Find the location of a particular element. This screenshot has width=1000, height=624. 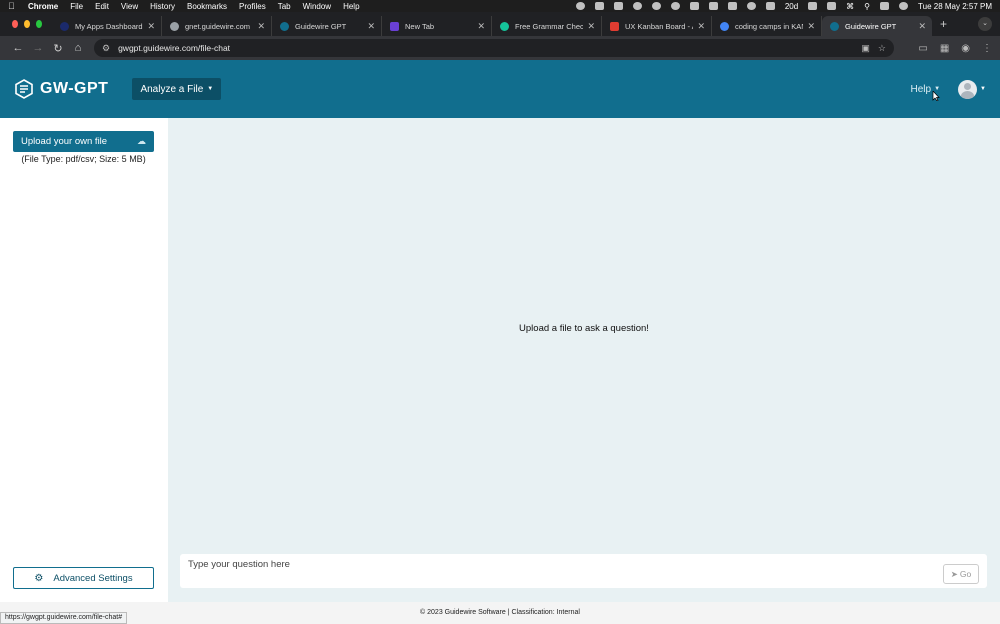

home-icon: ⌂ is located at coordinates (78, 48).